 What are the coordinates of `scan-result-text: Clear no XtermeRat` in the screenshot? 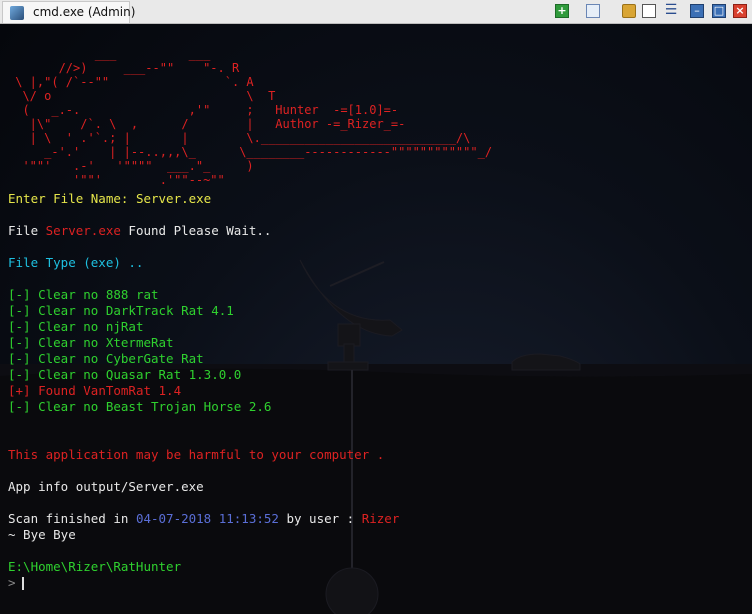 It's located at (106, 342).